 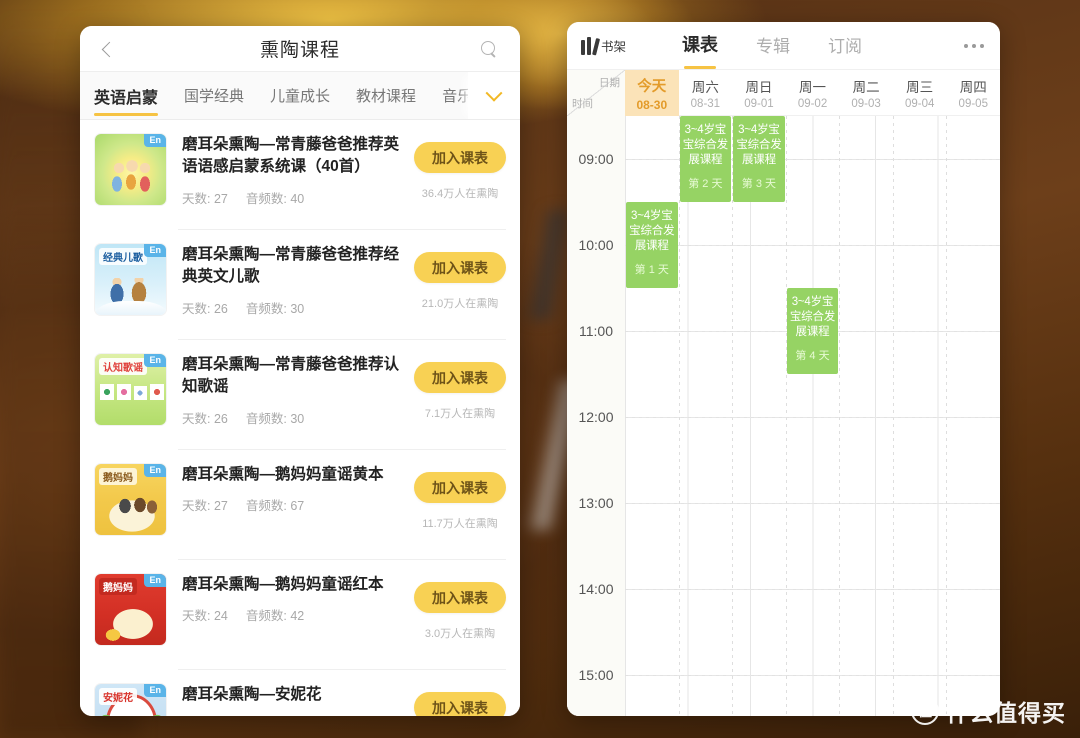 What do you see at coordinates (866, 93) in the screenshot?
I see `schedule-day-4: 周二 09-03` at bounding box center [866, 93].